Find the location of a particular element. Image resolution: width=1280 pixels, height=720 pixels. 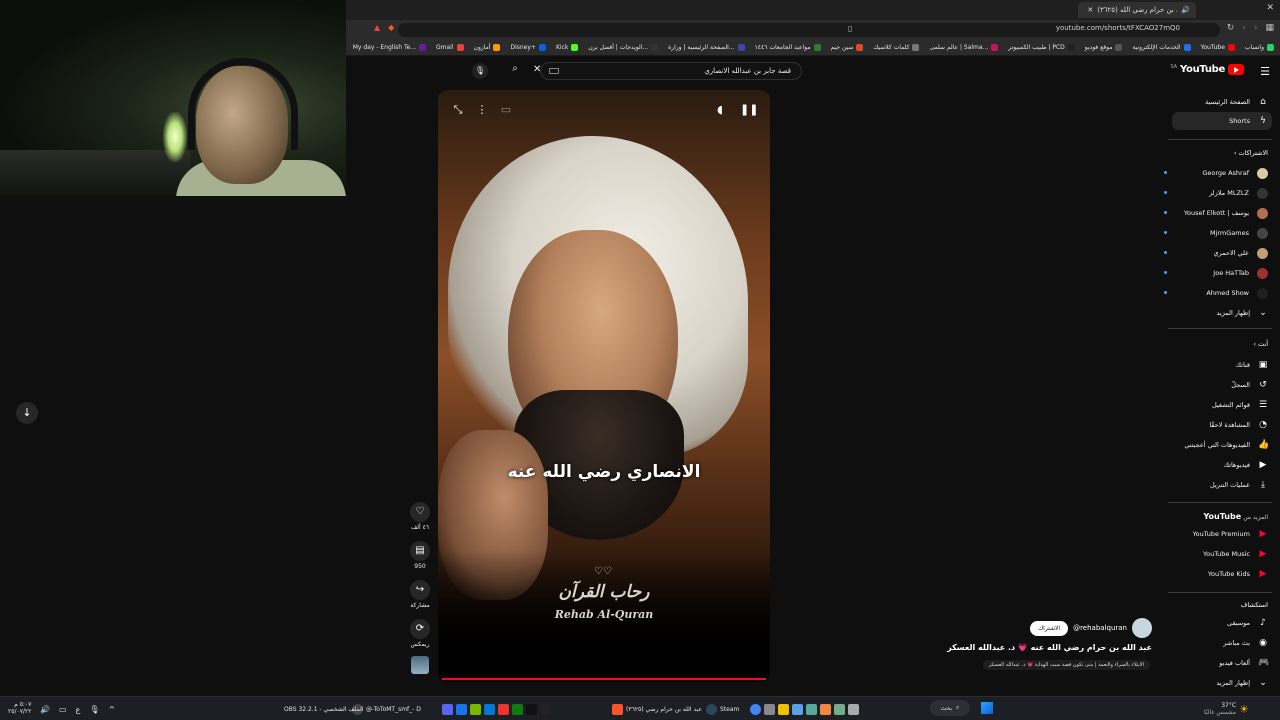

you-heading: ‹ أنت is located at coordinates (1260, 344).